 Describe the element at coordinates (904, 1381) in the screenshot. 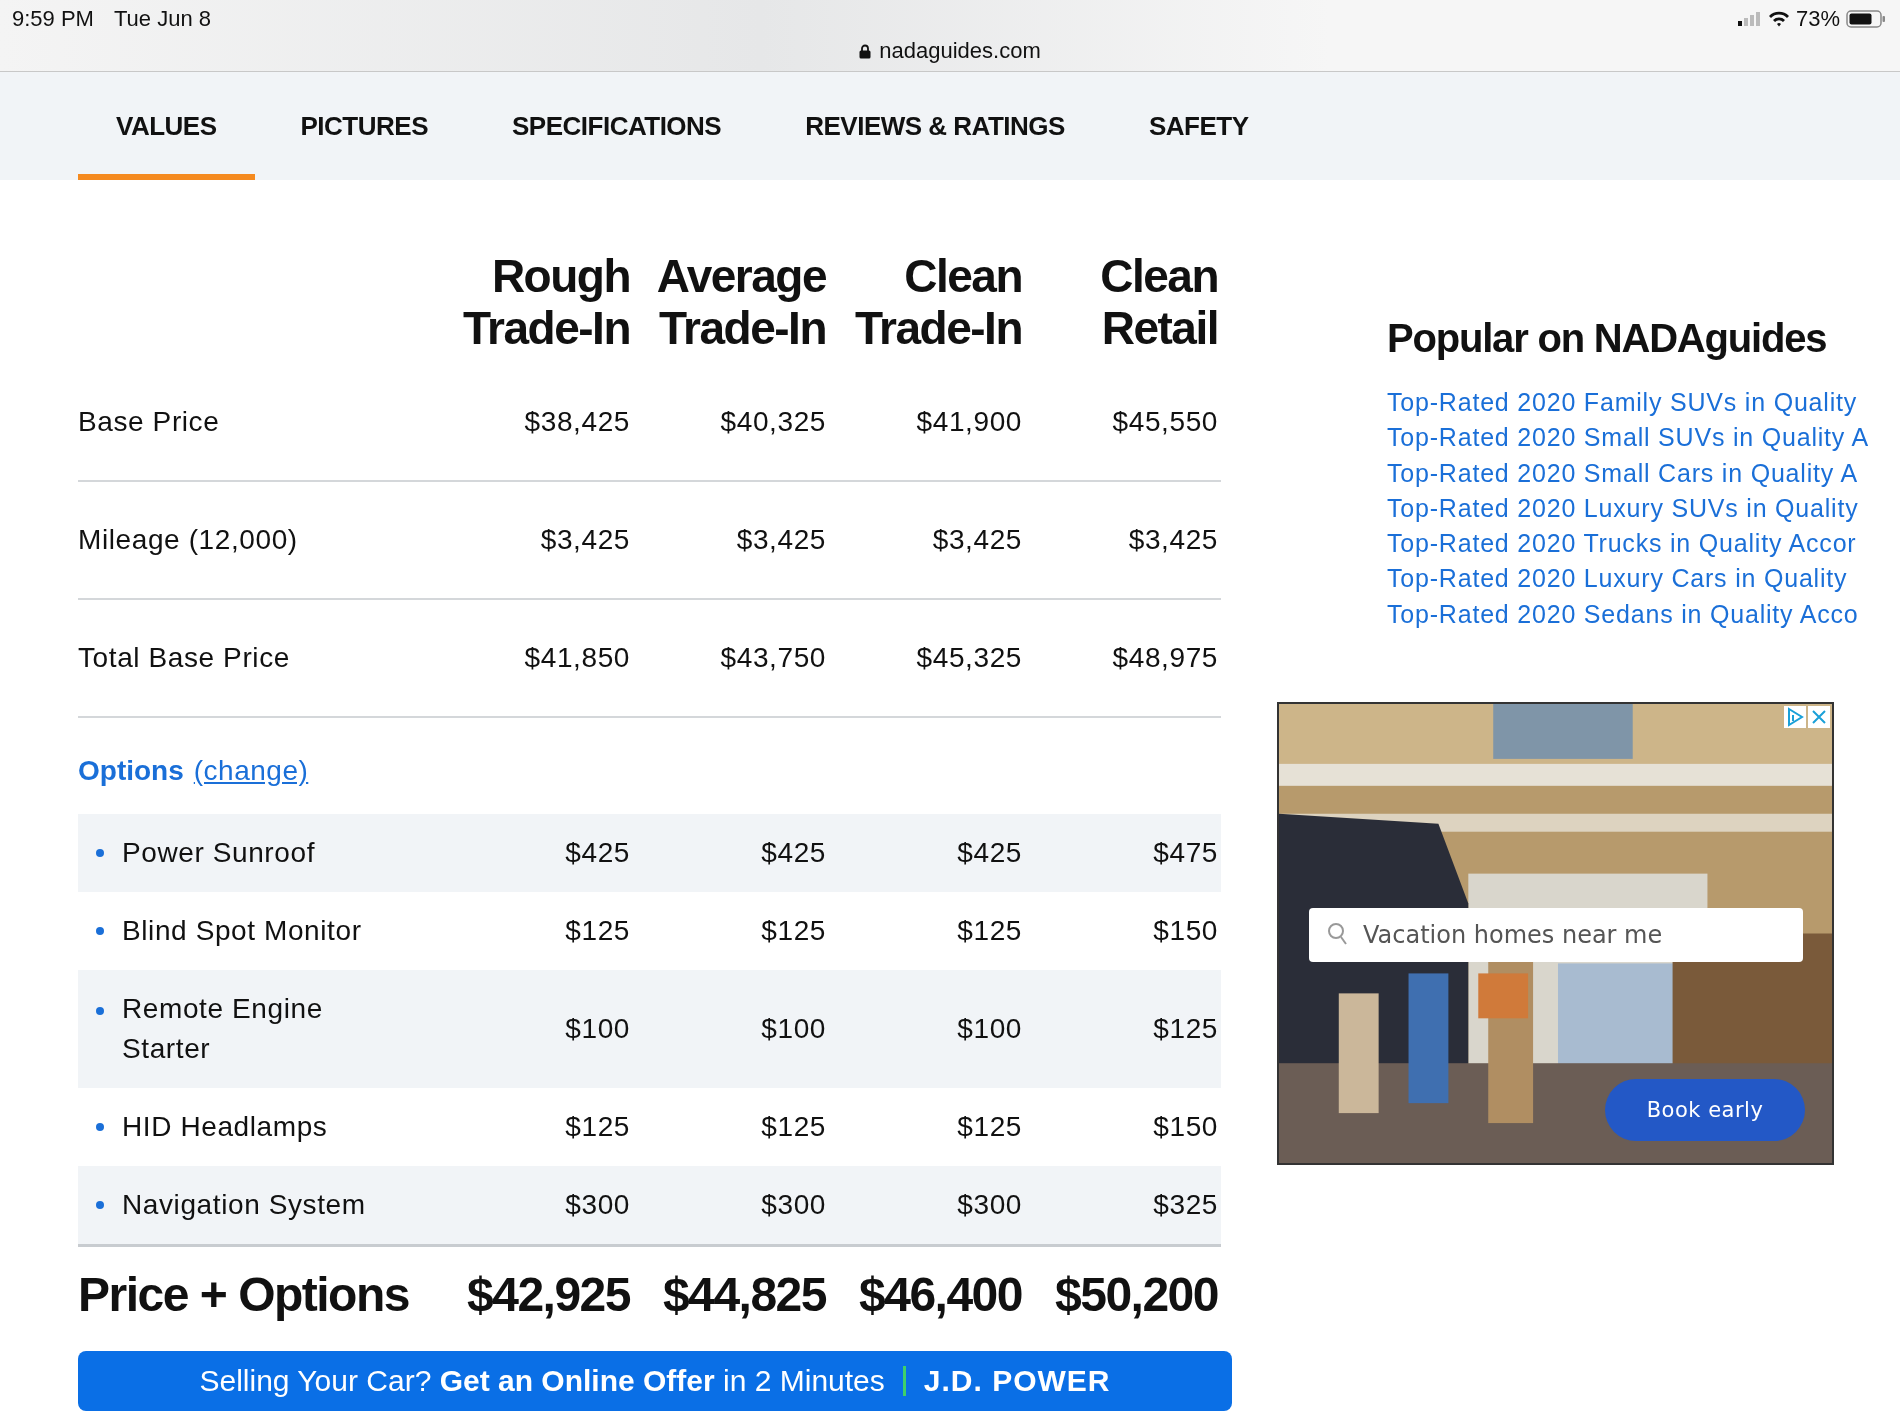

I see `separator-bar` at that location.